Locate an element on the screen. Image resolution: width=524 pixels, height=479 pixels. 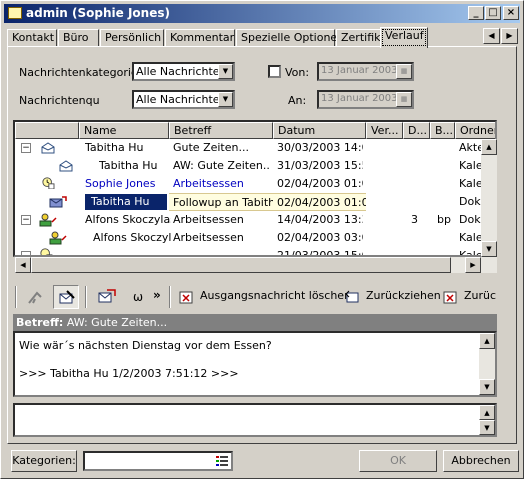
column-header-icon is located at coordinates (47, 130).